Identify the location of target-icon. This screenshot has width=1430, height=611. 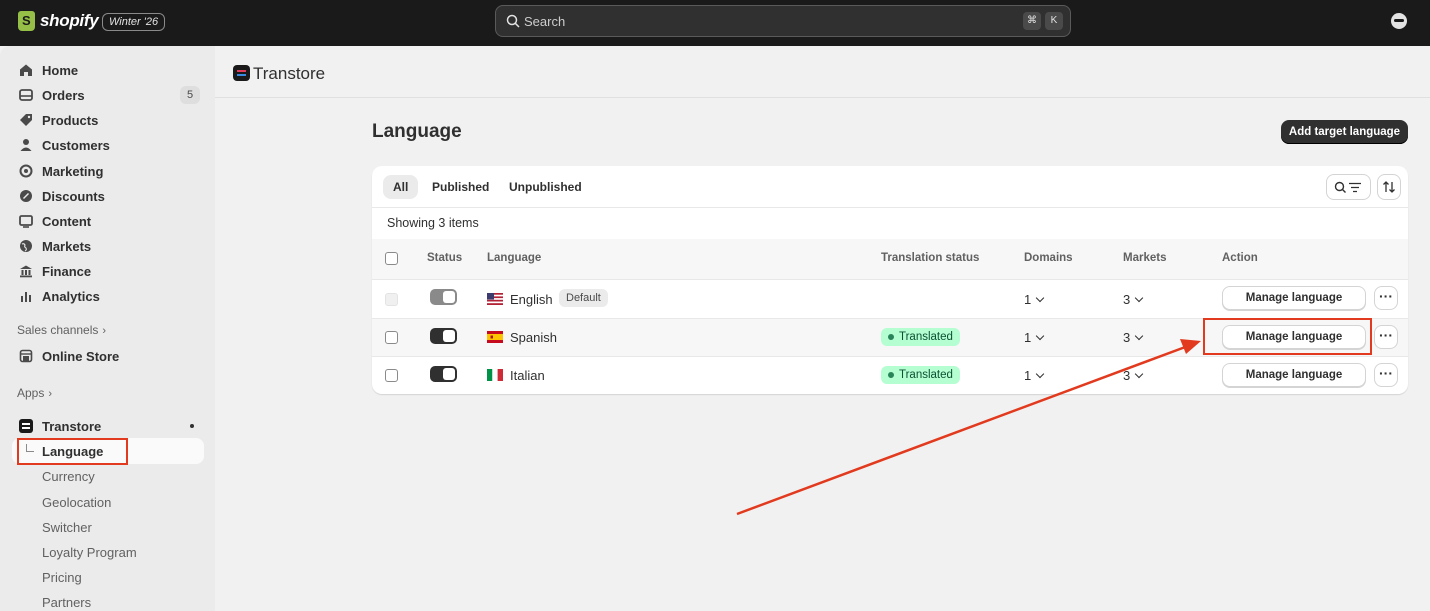
(26, 171).